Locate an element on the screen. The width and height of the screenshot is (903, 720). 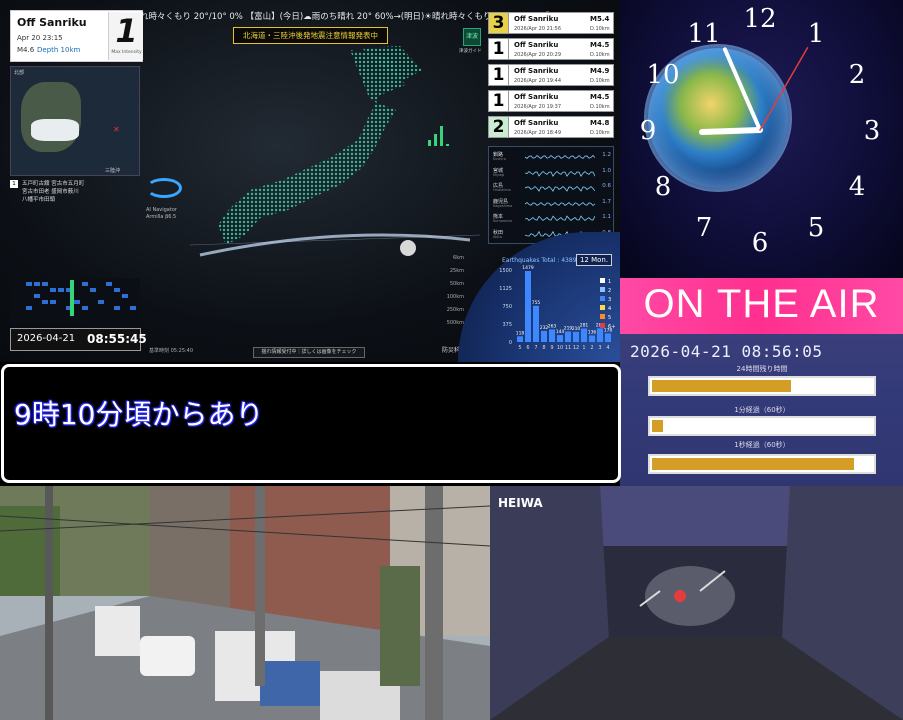
quake-mag: M5.4 is located at coordinates (600, 19).